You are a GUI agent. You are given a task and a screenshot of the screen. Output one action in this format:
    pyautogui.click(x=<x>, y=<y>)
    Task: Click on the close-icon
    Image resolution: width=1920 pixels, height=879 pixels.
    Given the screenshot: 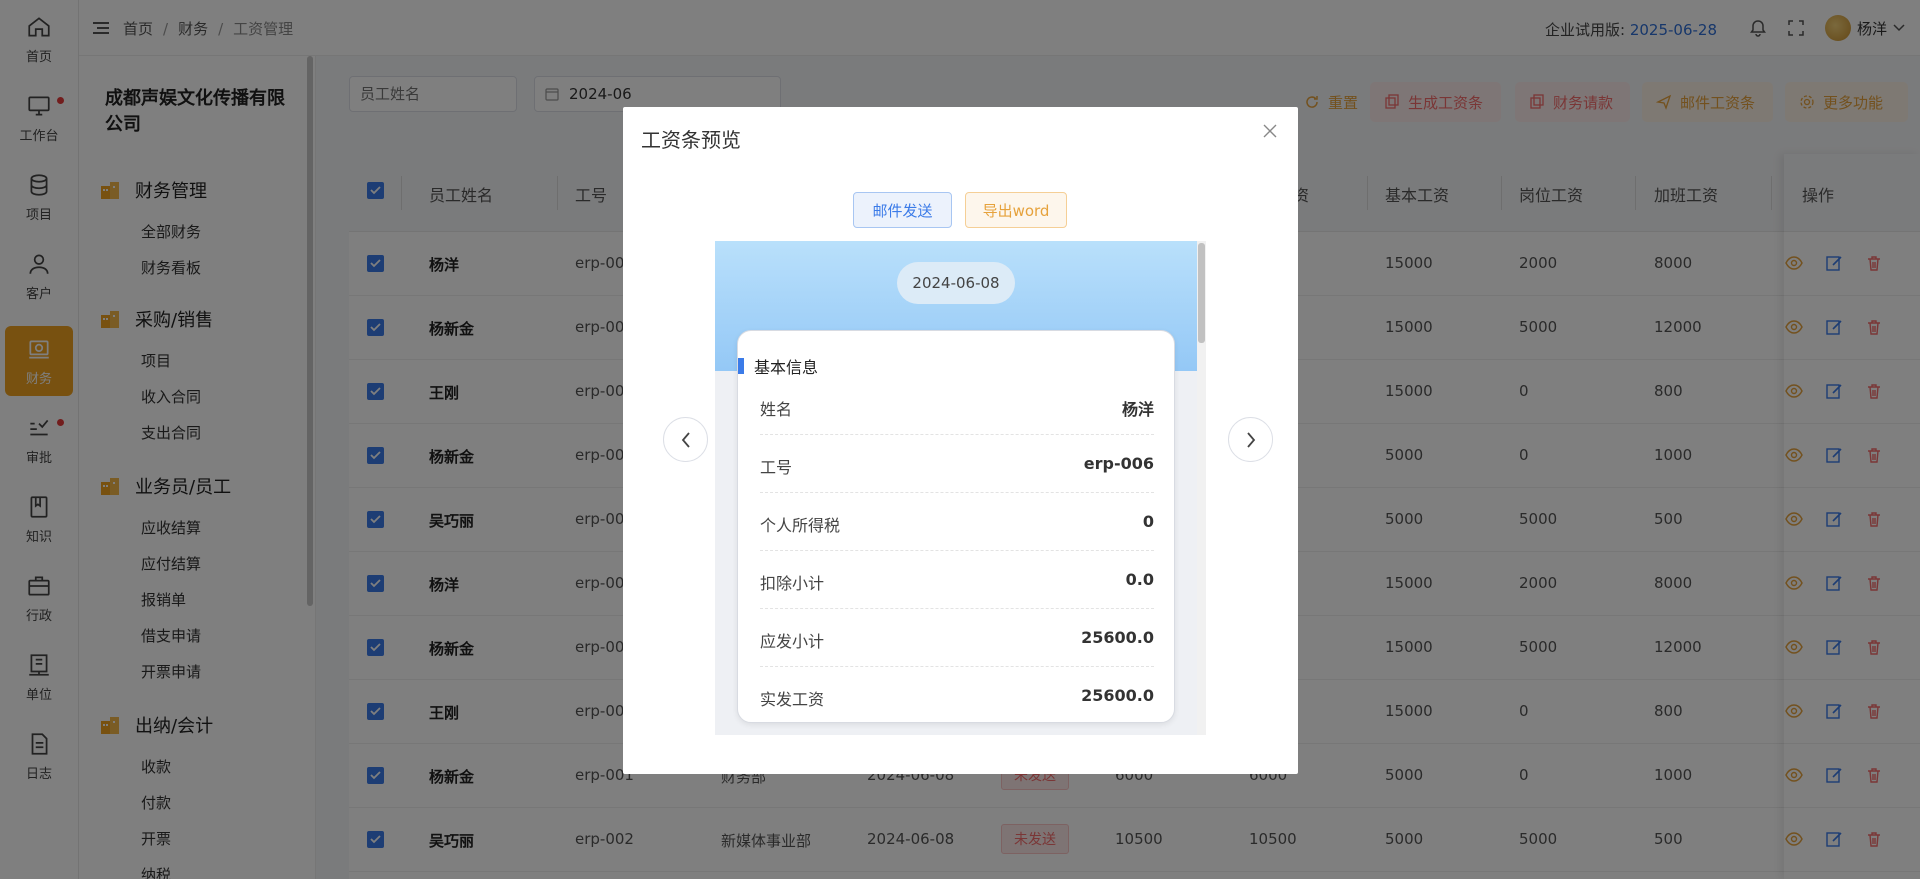 What is the action you would take?
    pyautogui.click(x=1270, y=131)
    